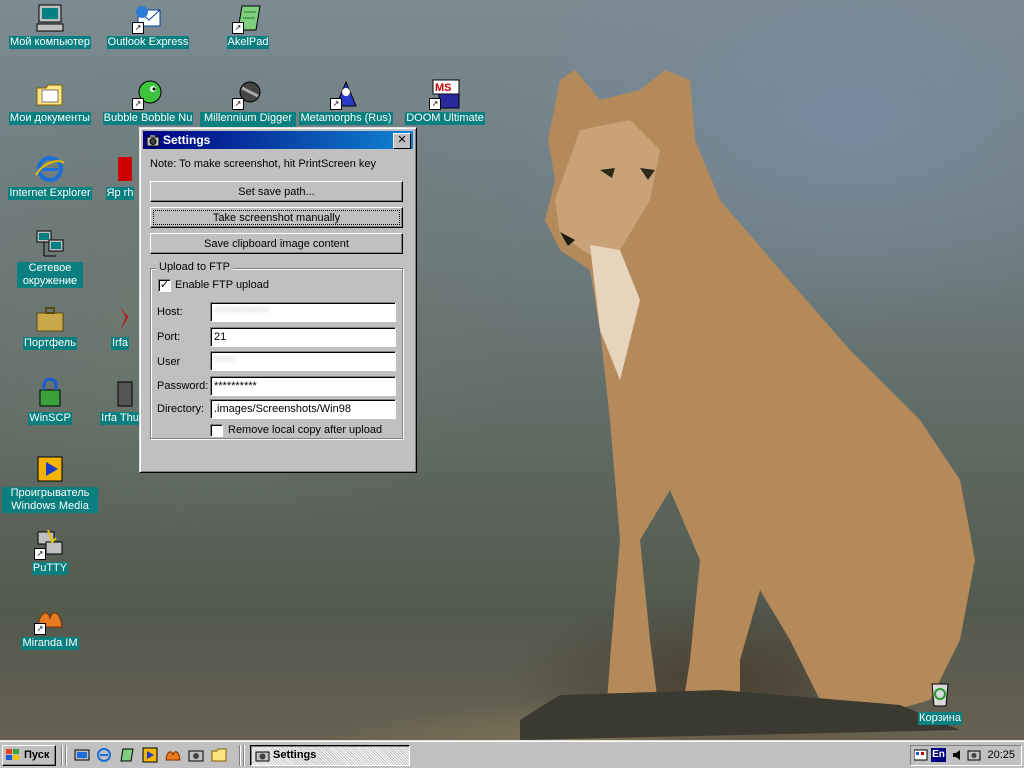 This screenshot has width=1024, height=768. I want to click on akelpad-quicklaunch-icon, so click(127, 755).